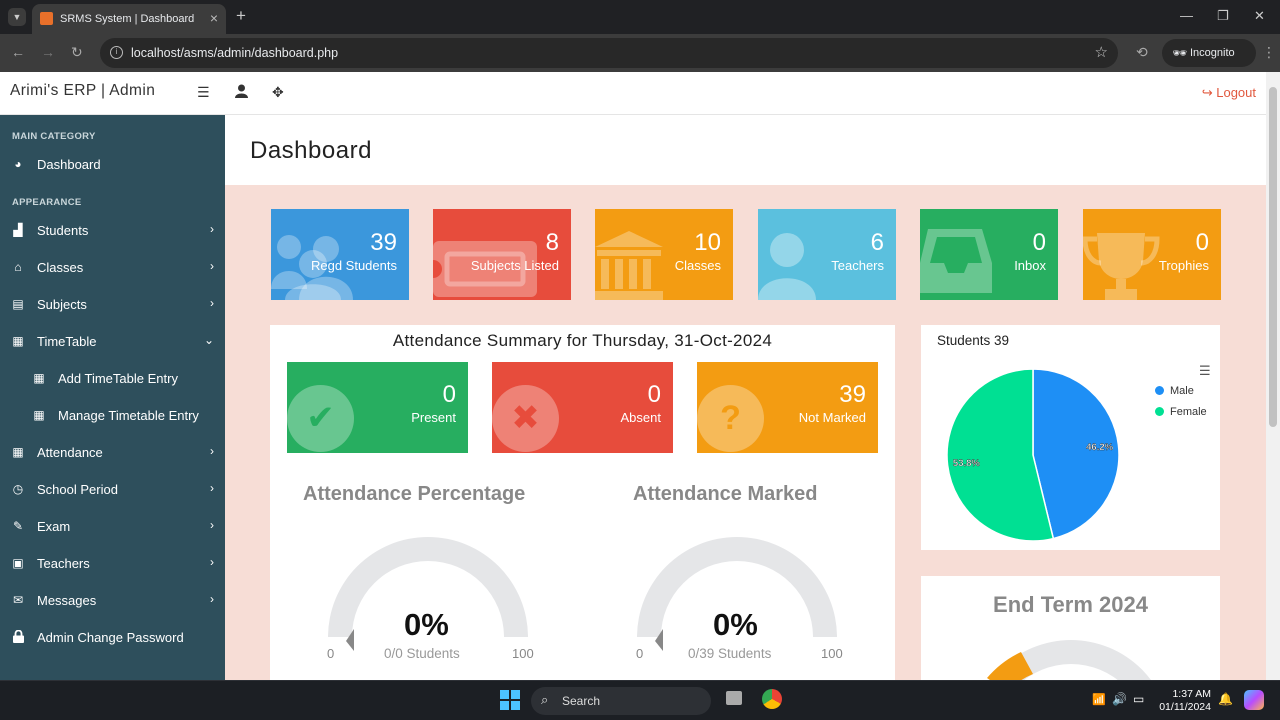 The image size is (1280, 720). Describe the element at coordinates (70, 452) in the screenshot. I see `sidebar-item-label: Attendance` at that location.